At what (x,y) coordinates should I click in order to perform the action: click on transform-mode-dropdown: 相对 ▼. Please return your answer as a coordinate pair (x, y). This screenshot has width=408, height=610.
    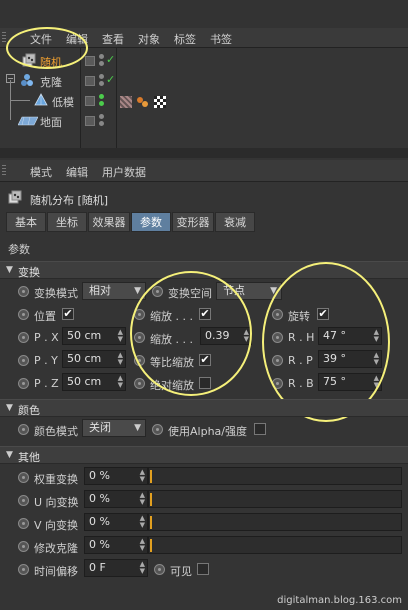
    Looking at the image, I should click on (114, 291).